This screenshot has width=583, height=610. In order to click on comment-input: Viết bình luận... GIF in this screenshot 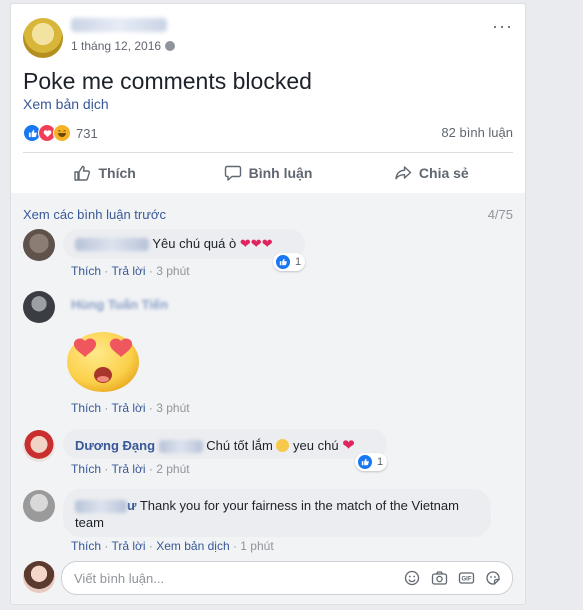, I will do `click(287, 578)`.